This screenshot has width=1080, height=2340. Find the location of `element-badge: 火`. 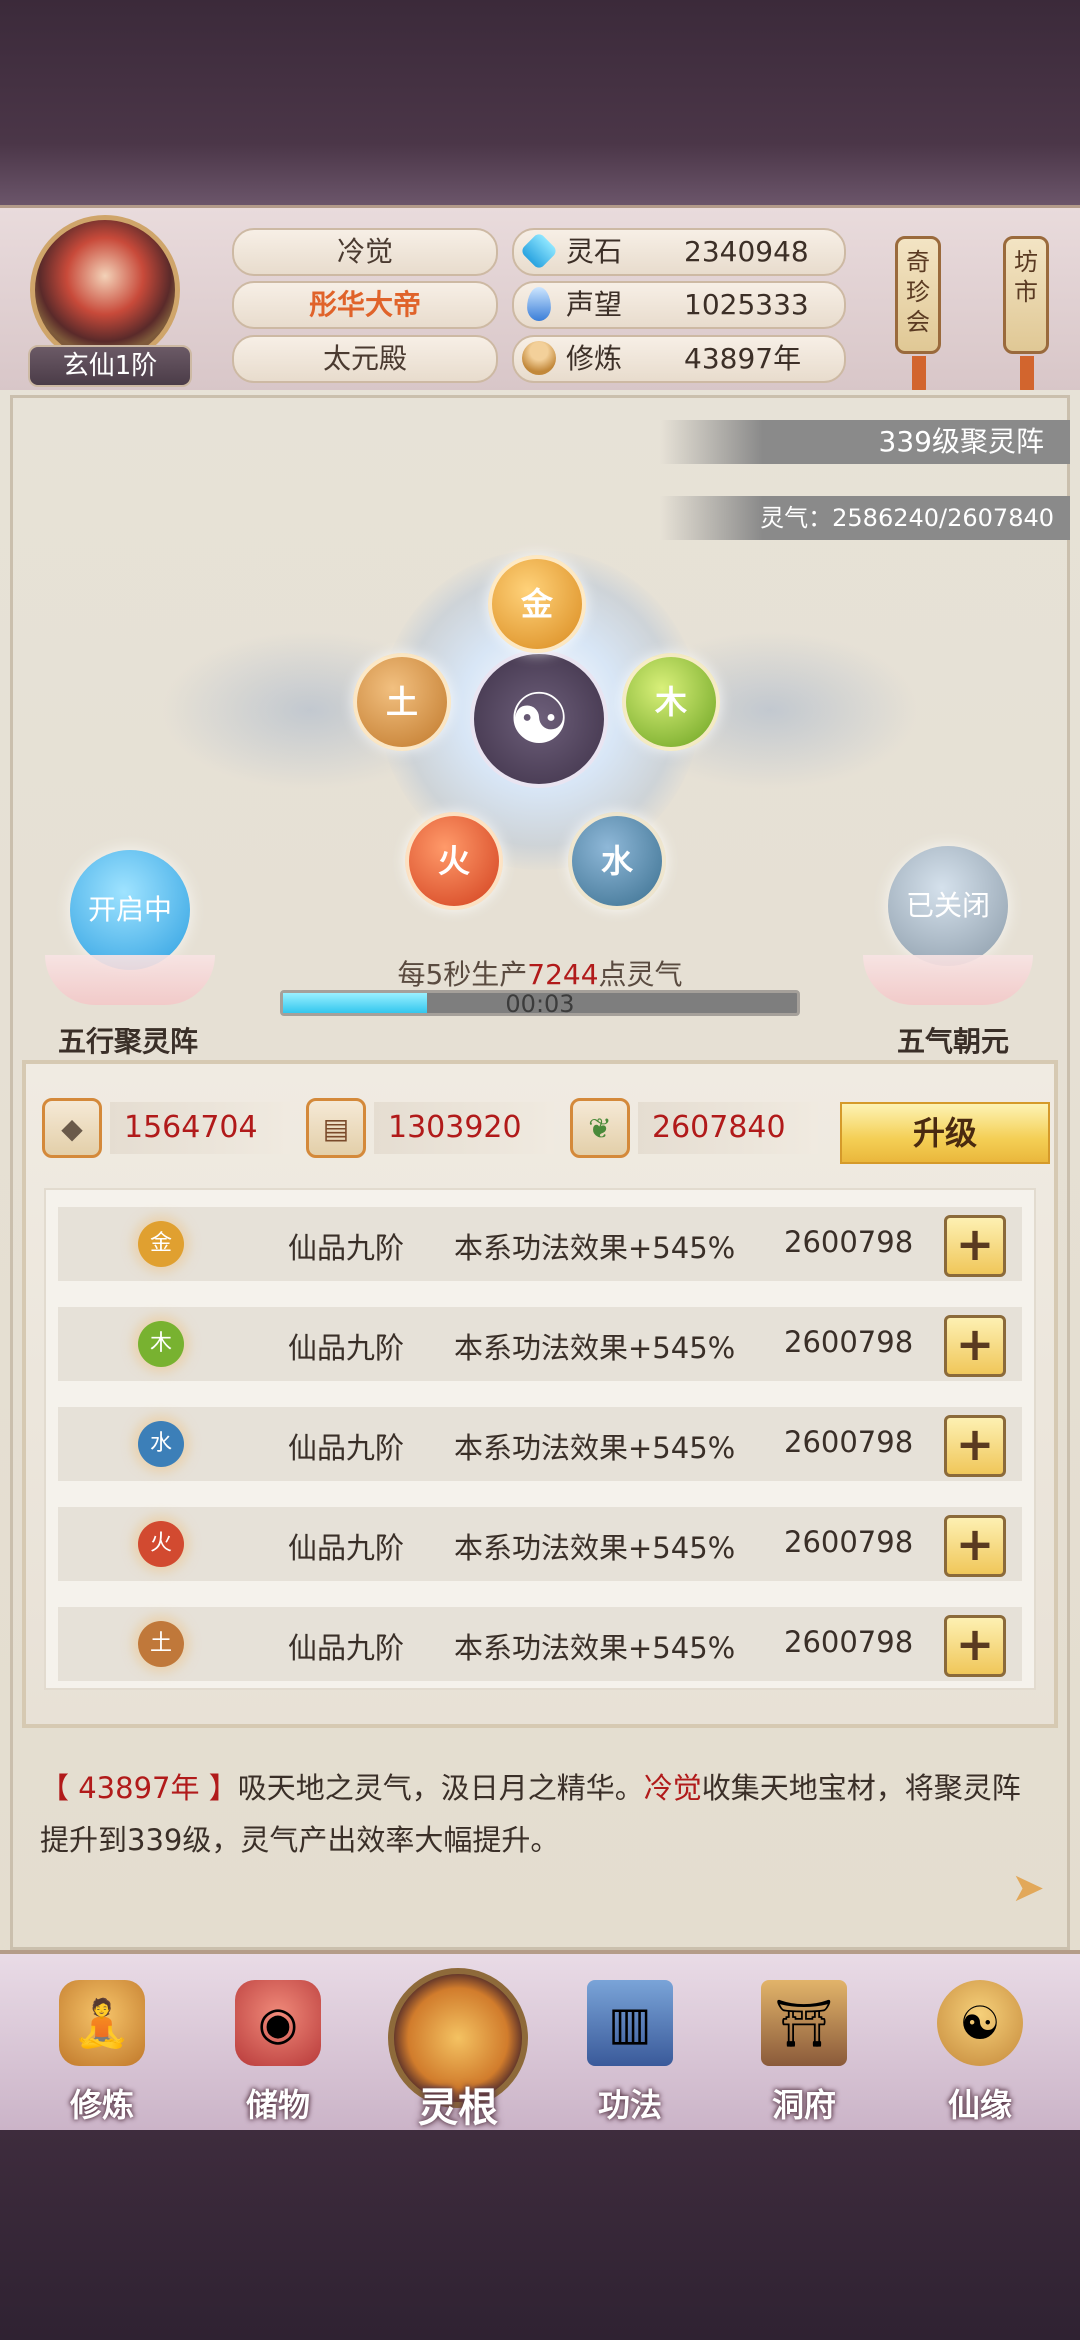

element-badge: 火 is located at coordinates (161, 1544).